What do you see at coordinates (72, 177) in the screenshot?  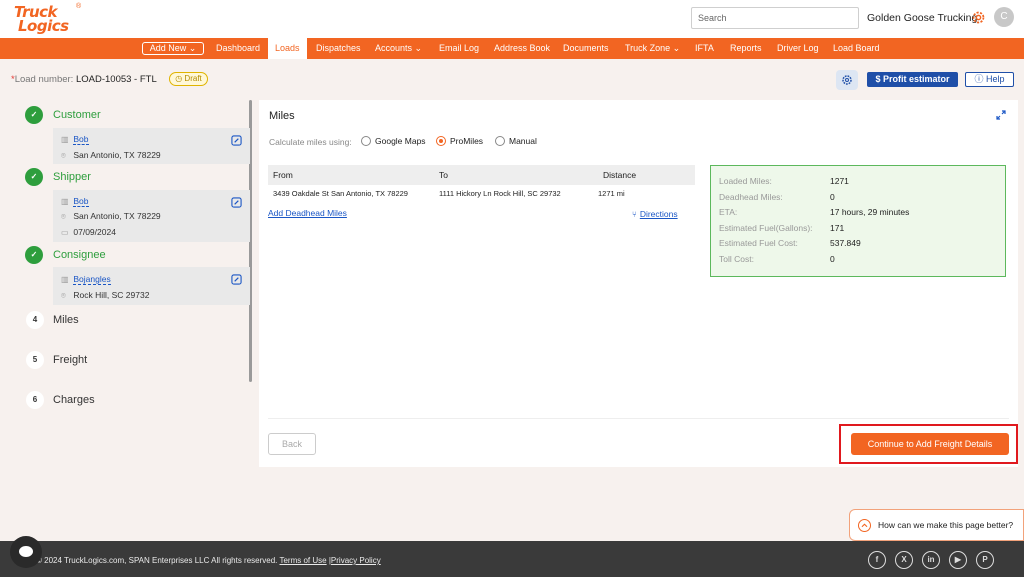 I see `step-shipper-title: Shipper` at bounding box center [72, 177].